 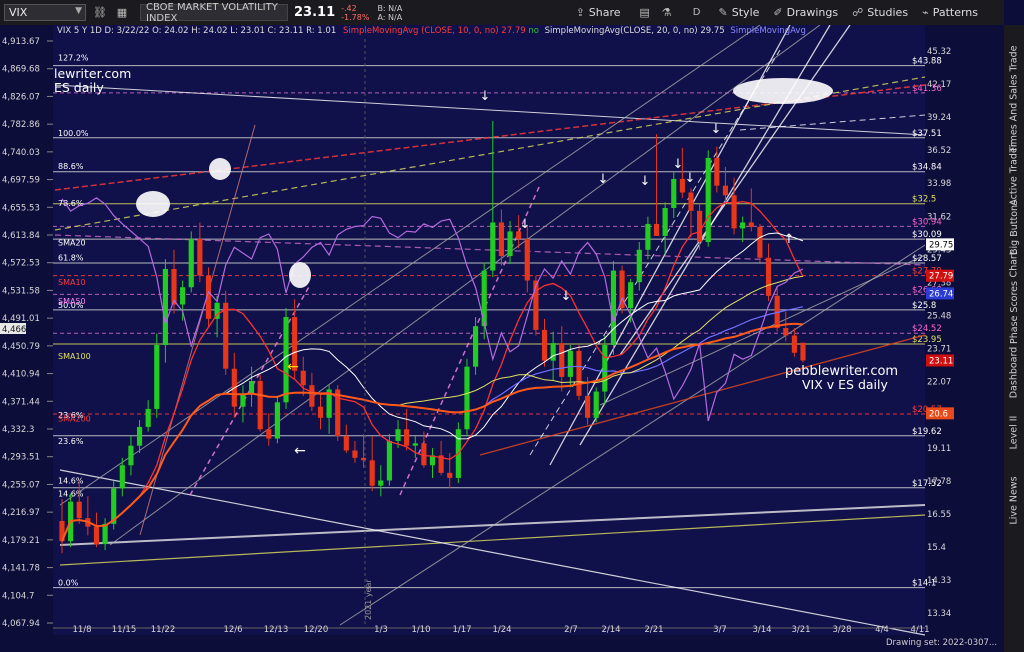 I want to click on style-button: ✎ Style, so click(x=739, y=12).